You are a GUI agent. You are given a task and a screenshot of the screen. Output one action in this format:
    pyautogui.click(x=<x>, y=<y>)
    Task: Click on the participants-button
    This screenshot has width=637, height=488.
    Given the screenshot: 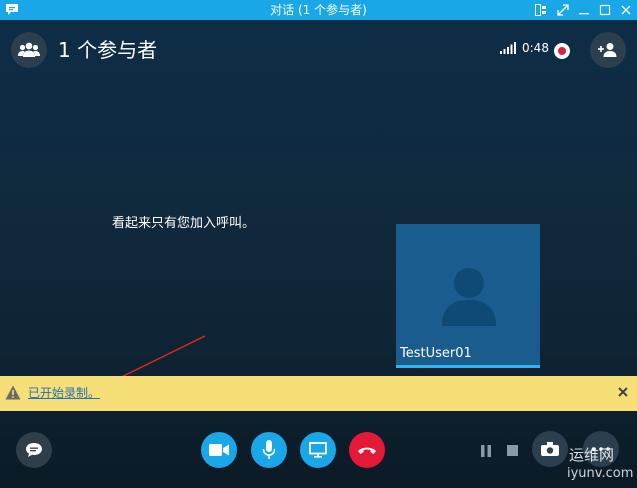 What is the action you would take?
    pyautogui.click(x=29, y=50)
    